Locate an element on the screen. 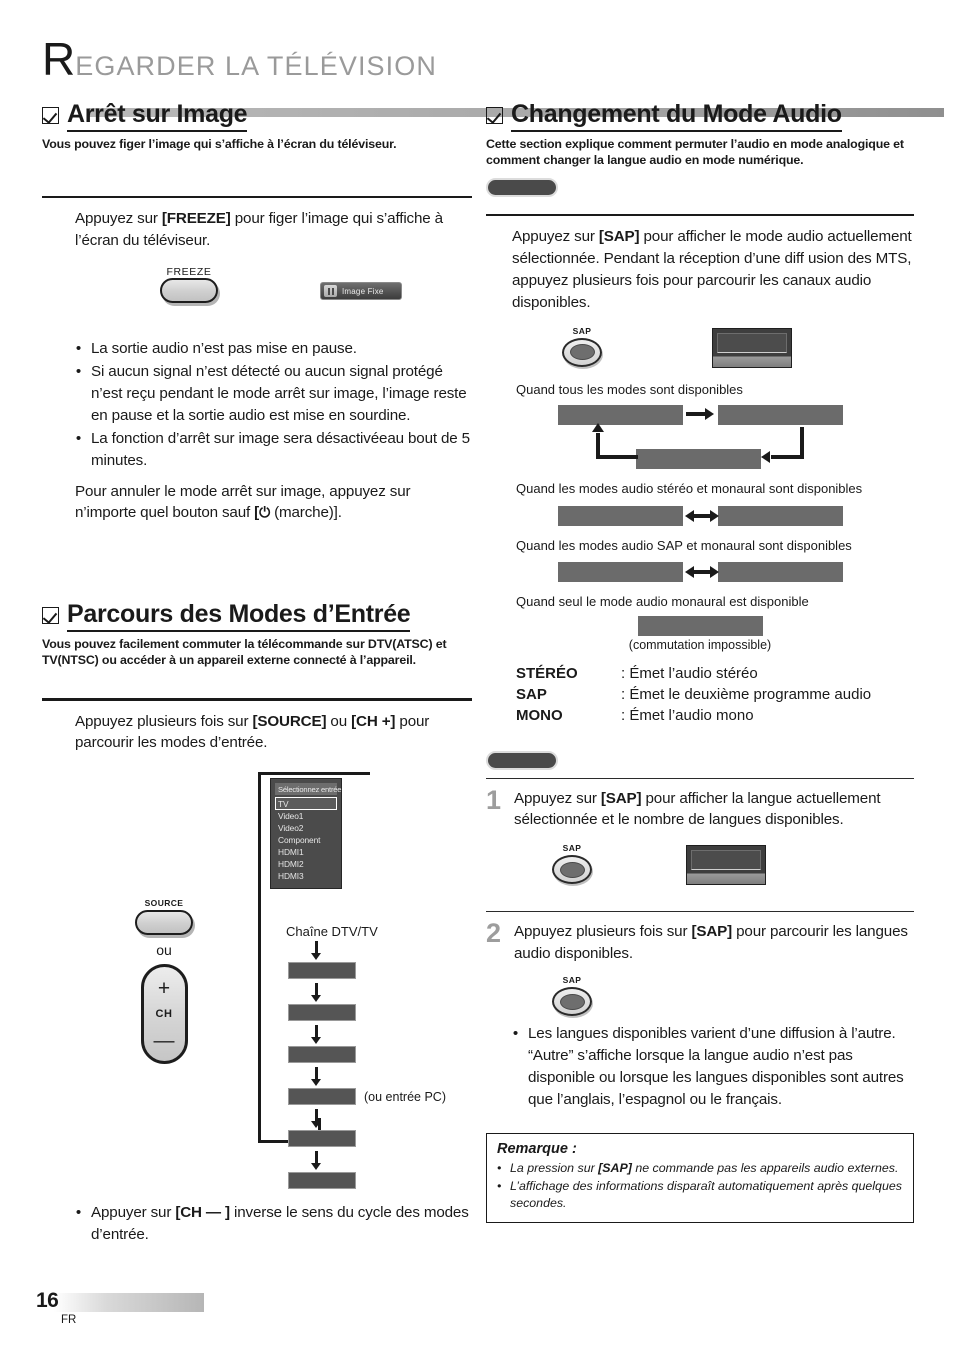 The height and width of the screenshot is (1348, 954). definition-desc-sap: : Émet le deuxième programme audio is located at coordinates (746, 695).